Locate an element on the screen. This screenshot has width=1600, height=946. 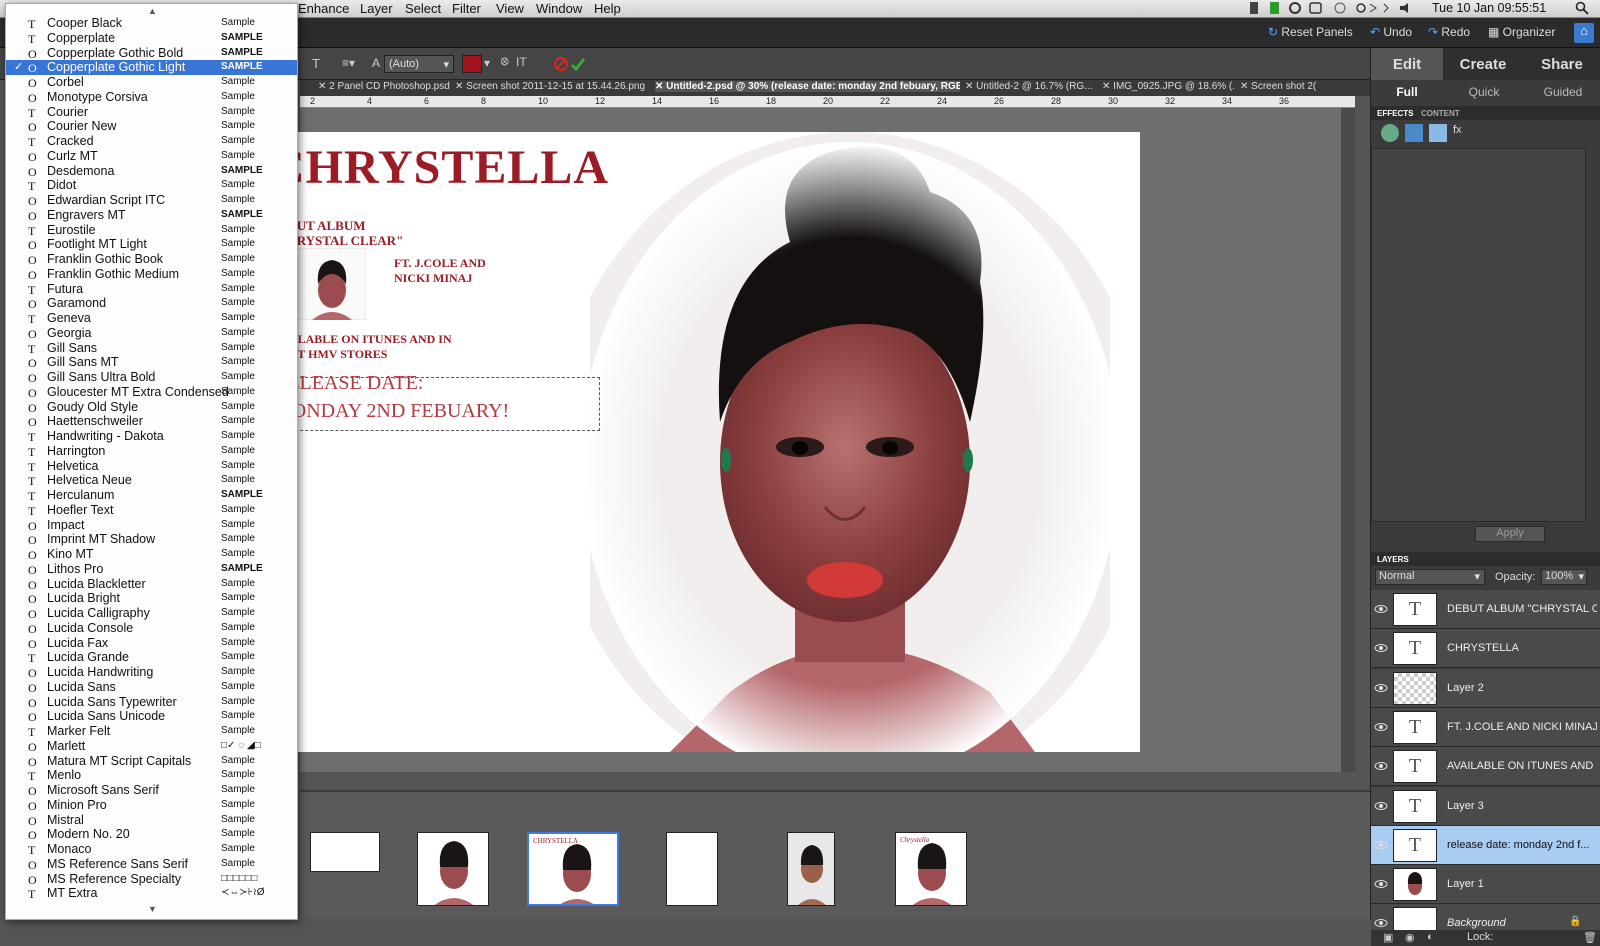
font-menu-item: ✓ O Copperplate Gothic Light SAMPLE is located at coordinates (151, 68).